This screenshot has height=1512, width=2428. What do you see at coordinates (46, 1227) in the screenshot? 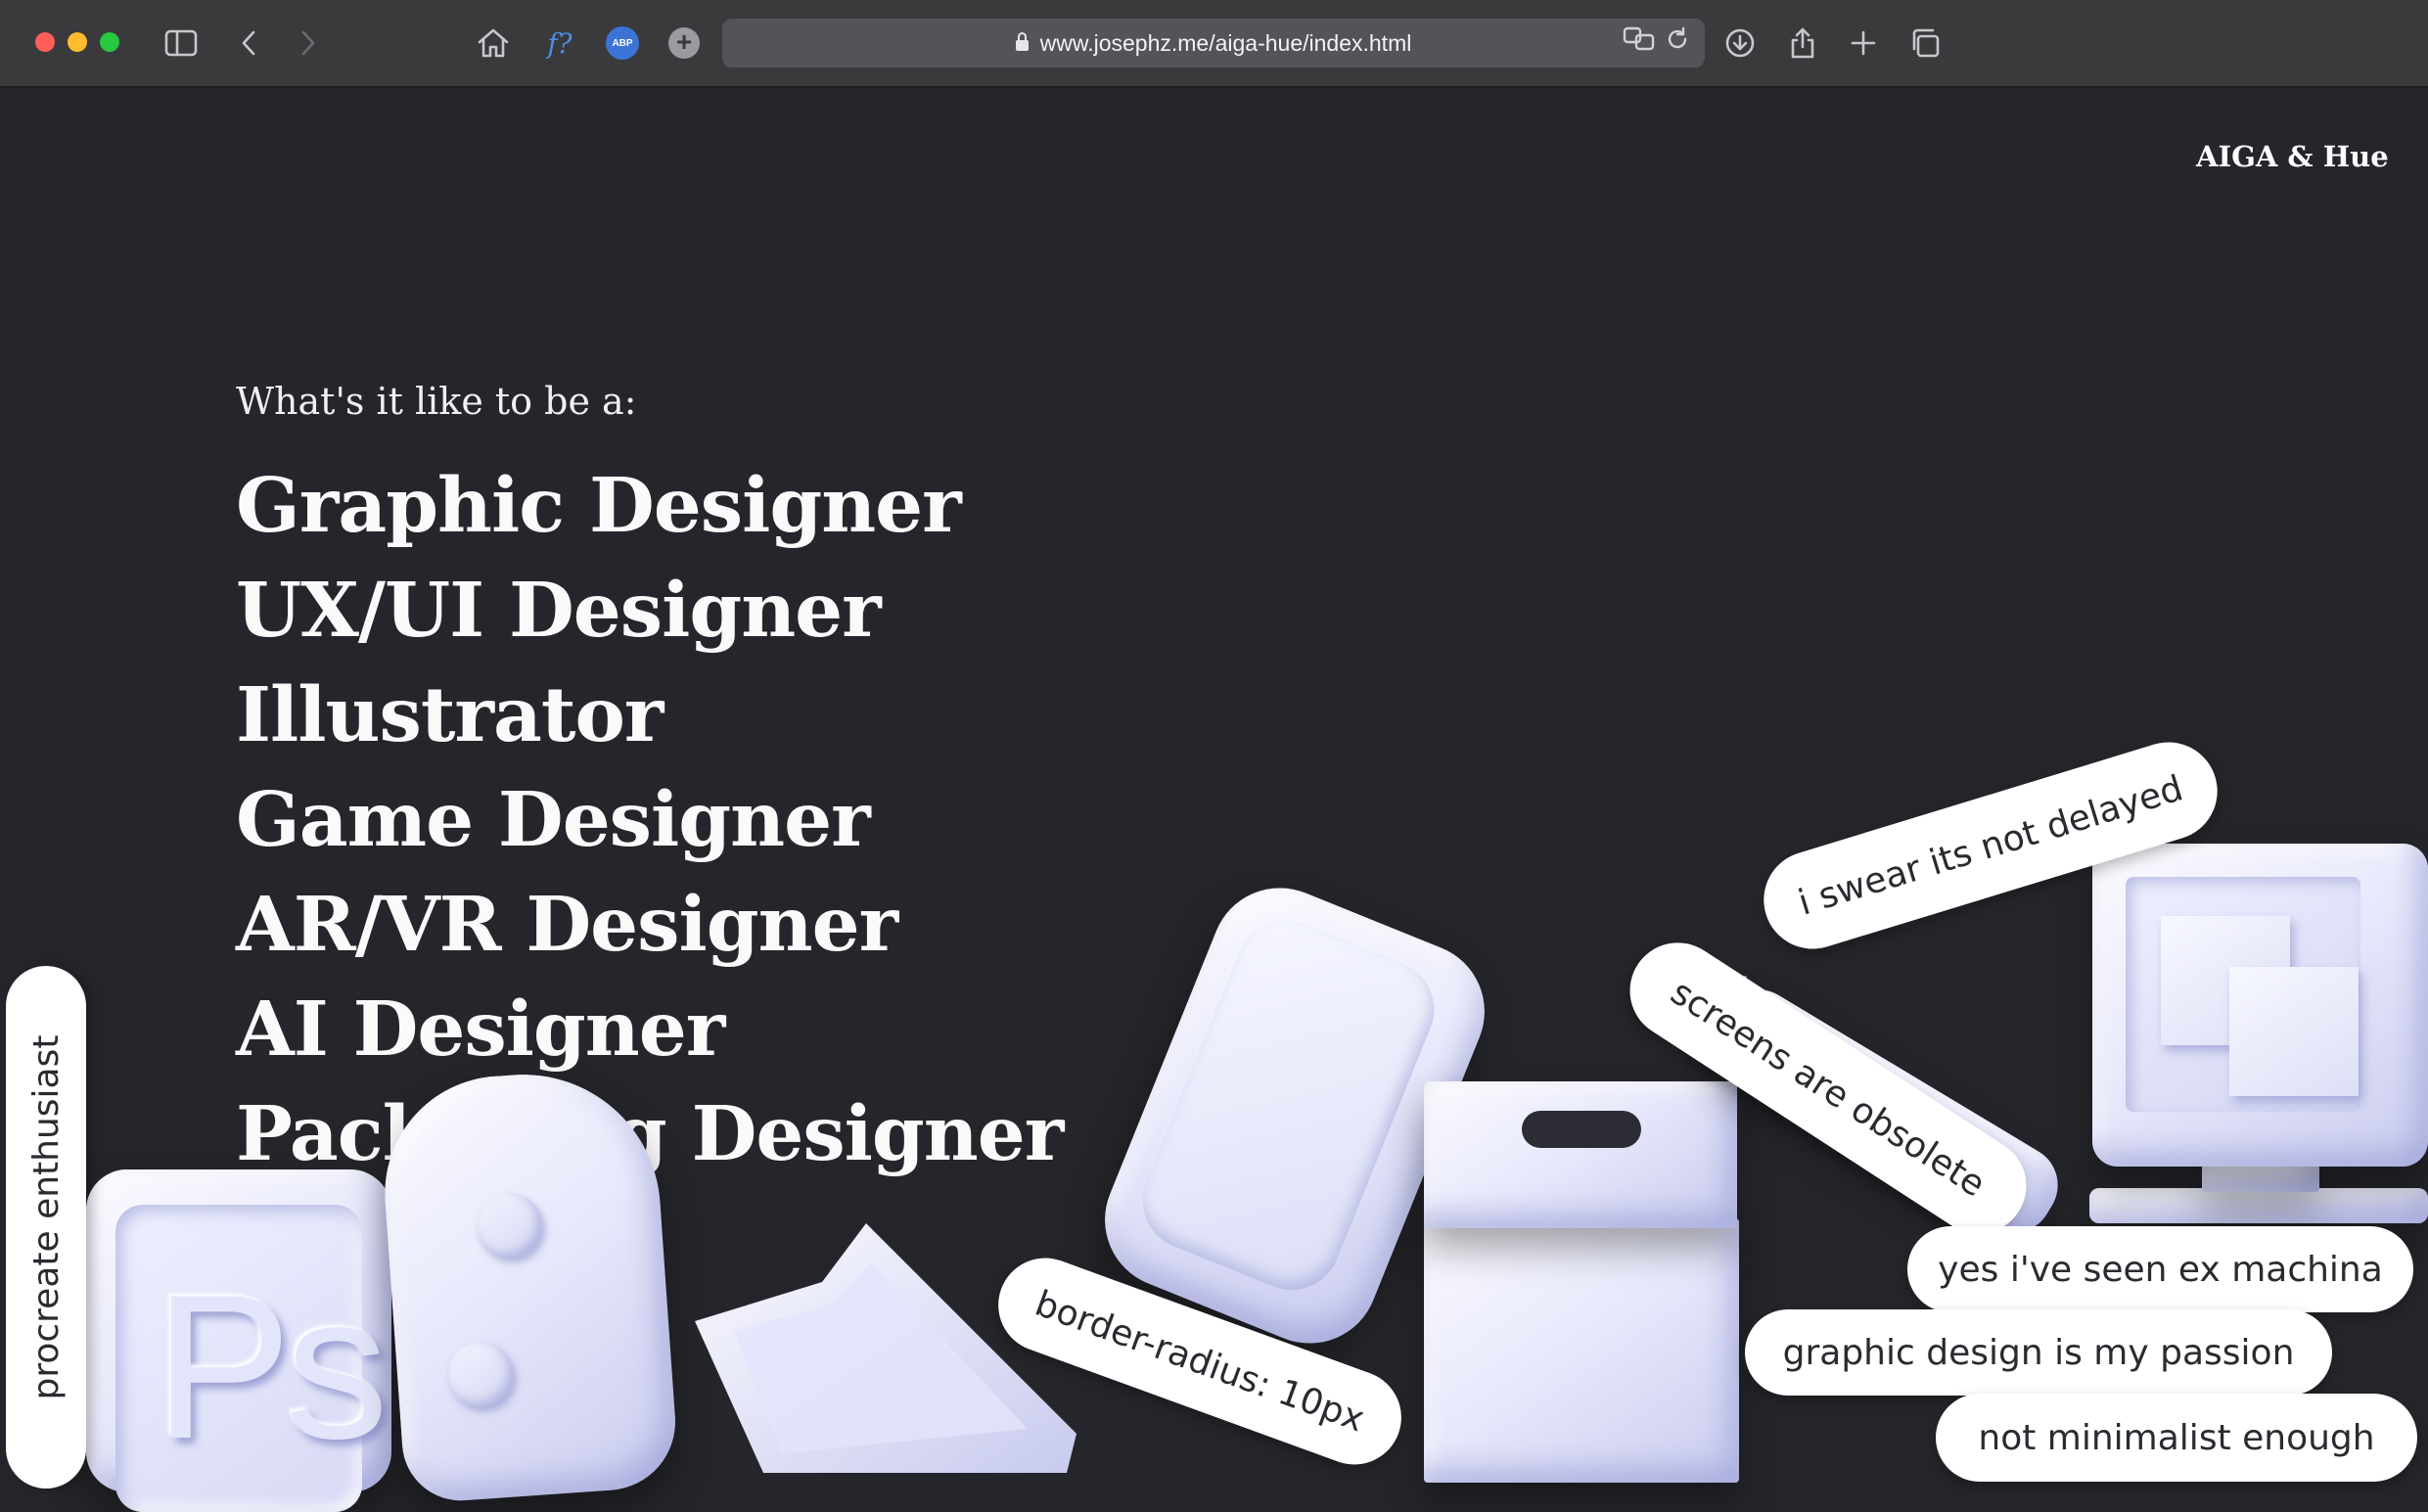
I see `sticker-procreate: procreate enthusiast` at bounding box center [46, 1227].